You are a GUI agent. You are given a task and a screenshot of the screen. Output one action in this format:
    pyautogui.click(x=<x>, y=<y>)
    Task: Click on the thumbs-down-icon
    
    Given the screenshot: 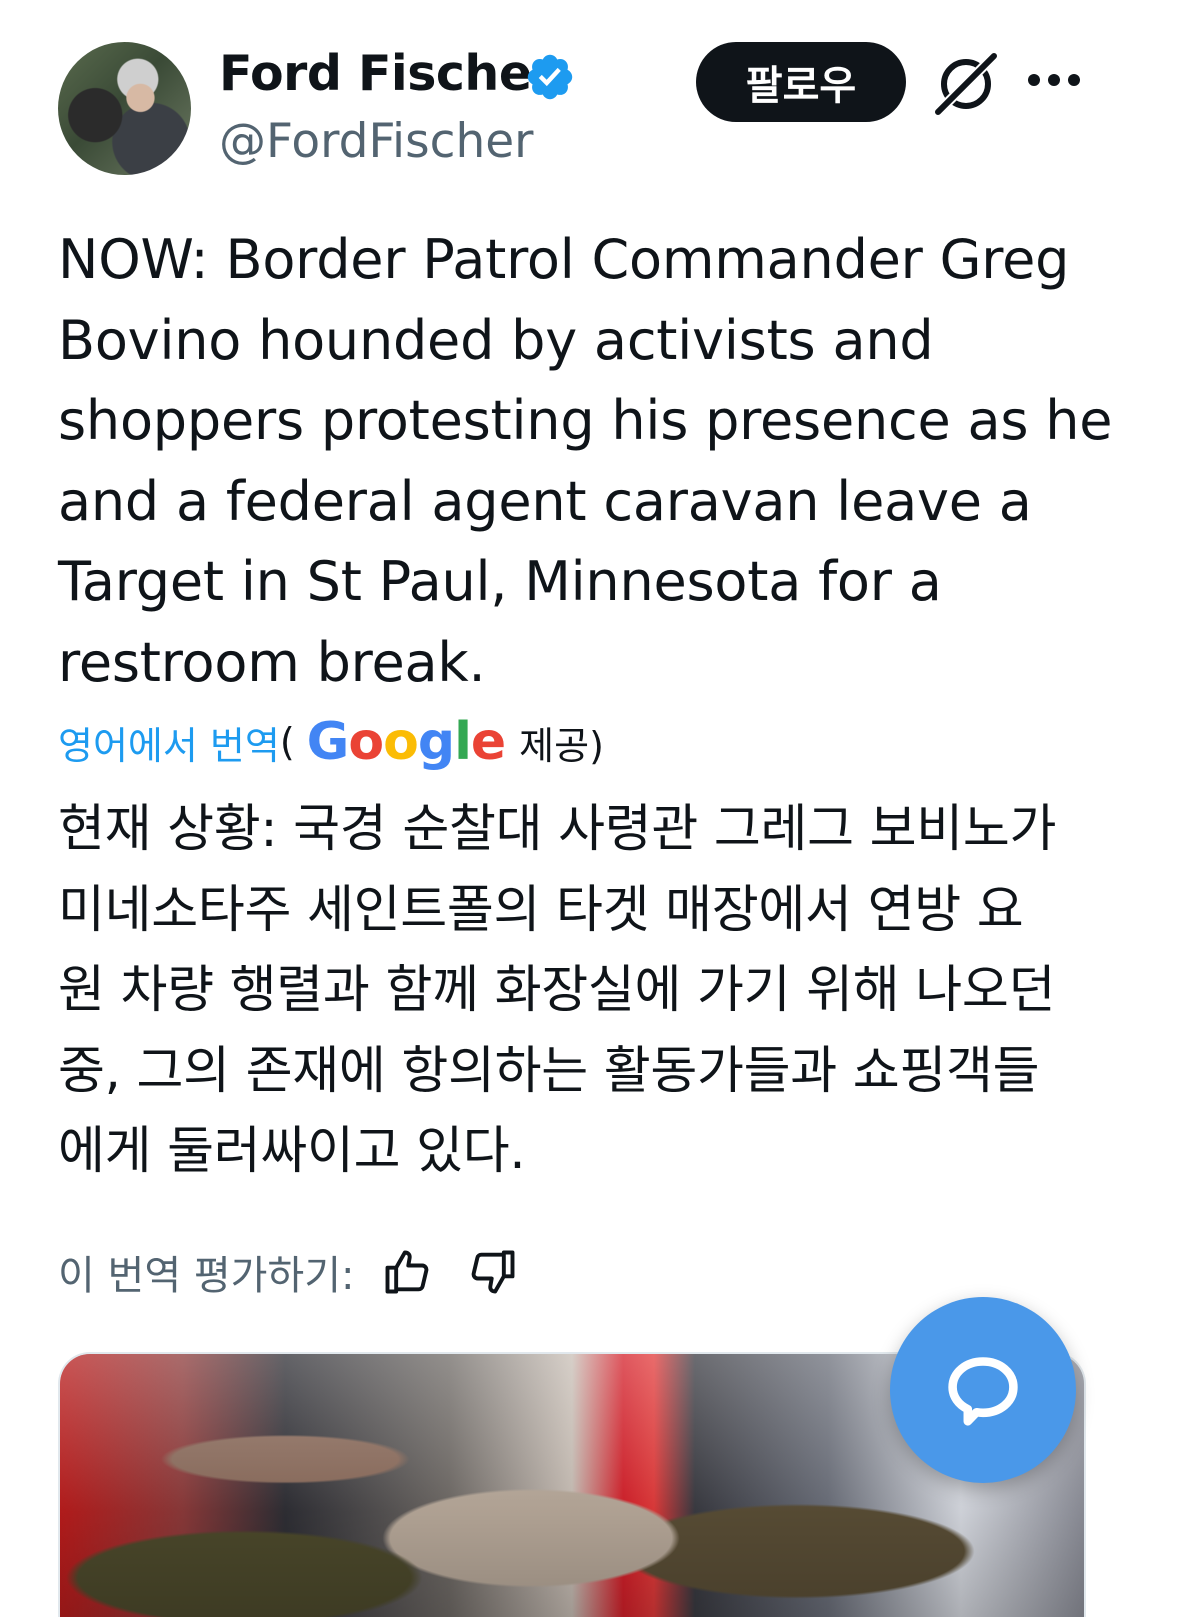 What is the action you would take?
    pyautogui.click(x=493, y=1272)
    